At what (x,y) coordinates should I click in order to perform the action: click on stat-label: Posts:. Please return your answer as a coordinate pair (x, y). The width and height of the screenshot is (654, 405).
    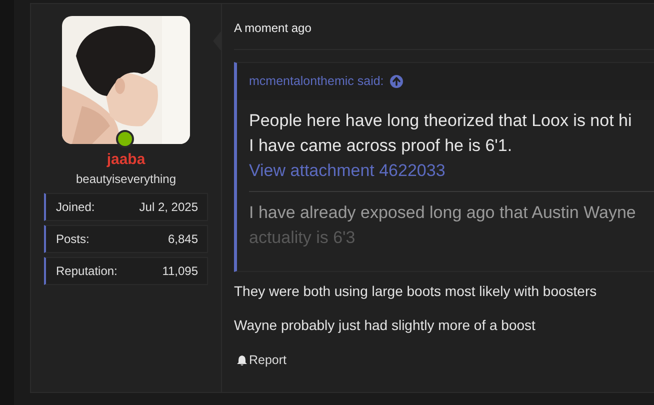
    Looking at the image, I should click on (73, 239).